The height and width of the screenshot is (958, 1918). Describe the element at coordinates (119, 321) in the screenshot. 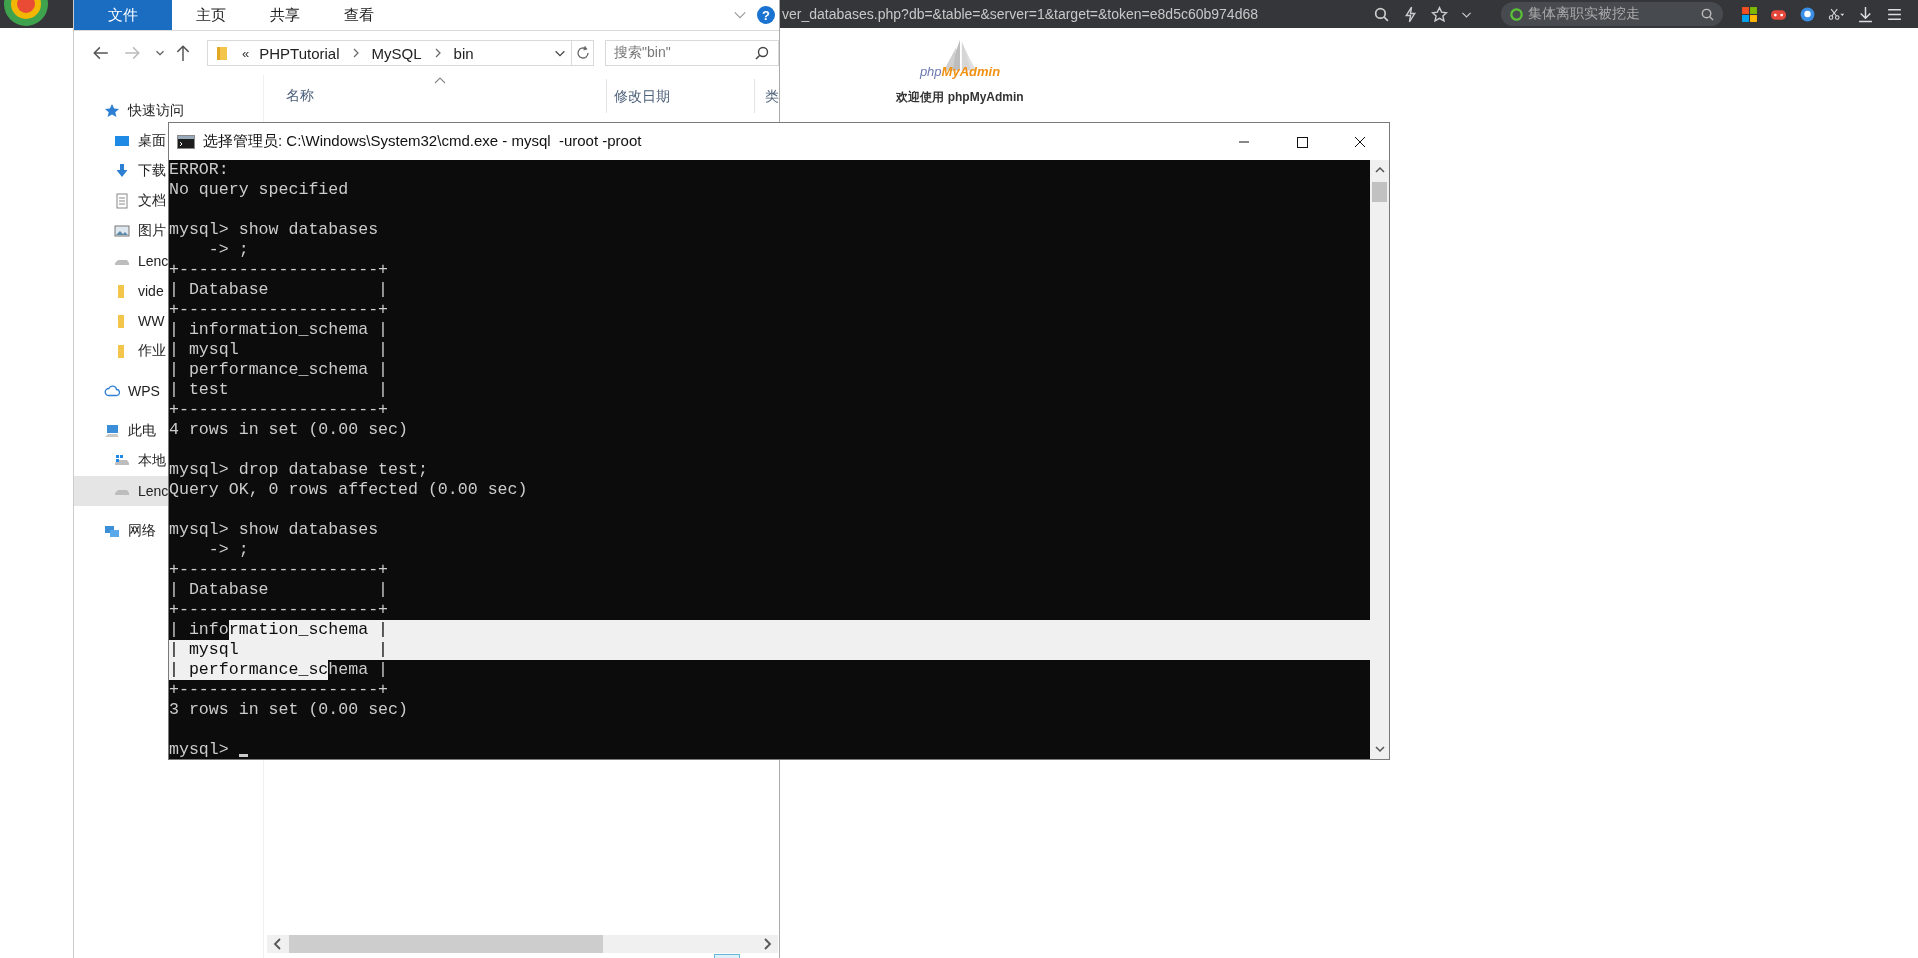

I see `nav-item: WW` at that location.